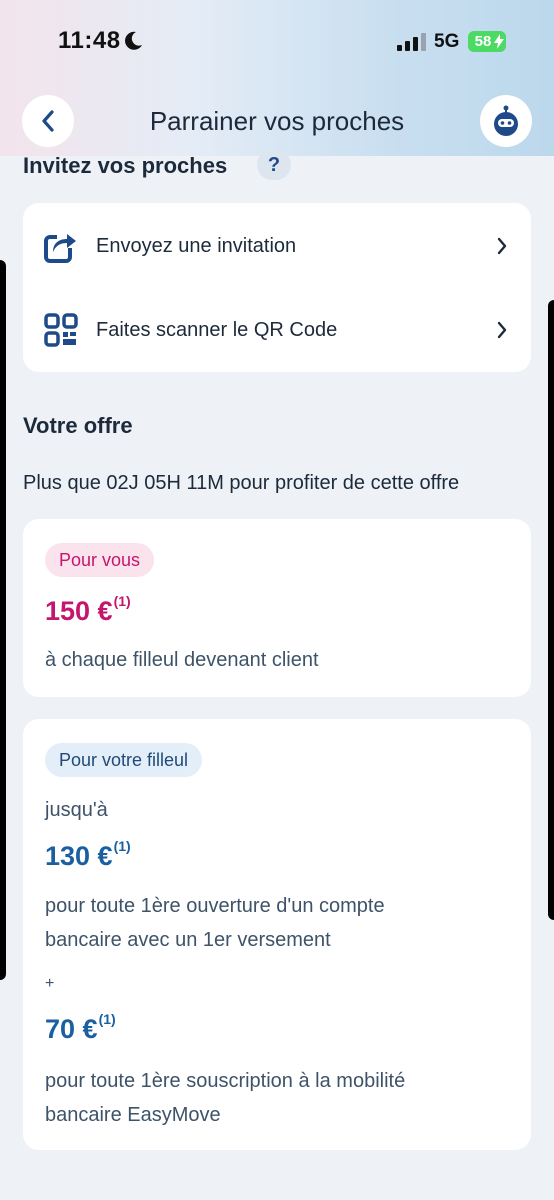 This screenshot has height=1200, width=554. What do you see at coordinates (89, 40) in the screenshot?
I see `status-time: 11:48` at bounding box center [89, 40].